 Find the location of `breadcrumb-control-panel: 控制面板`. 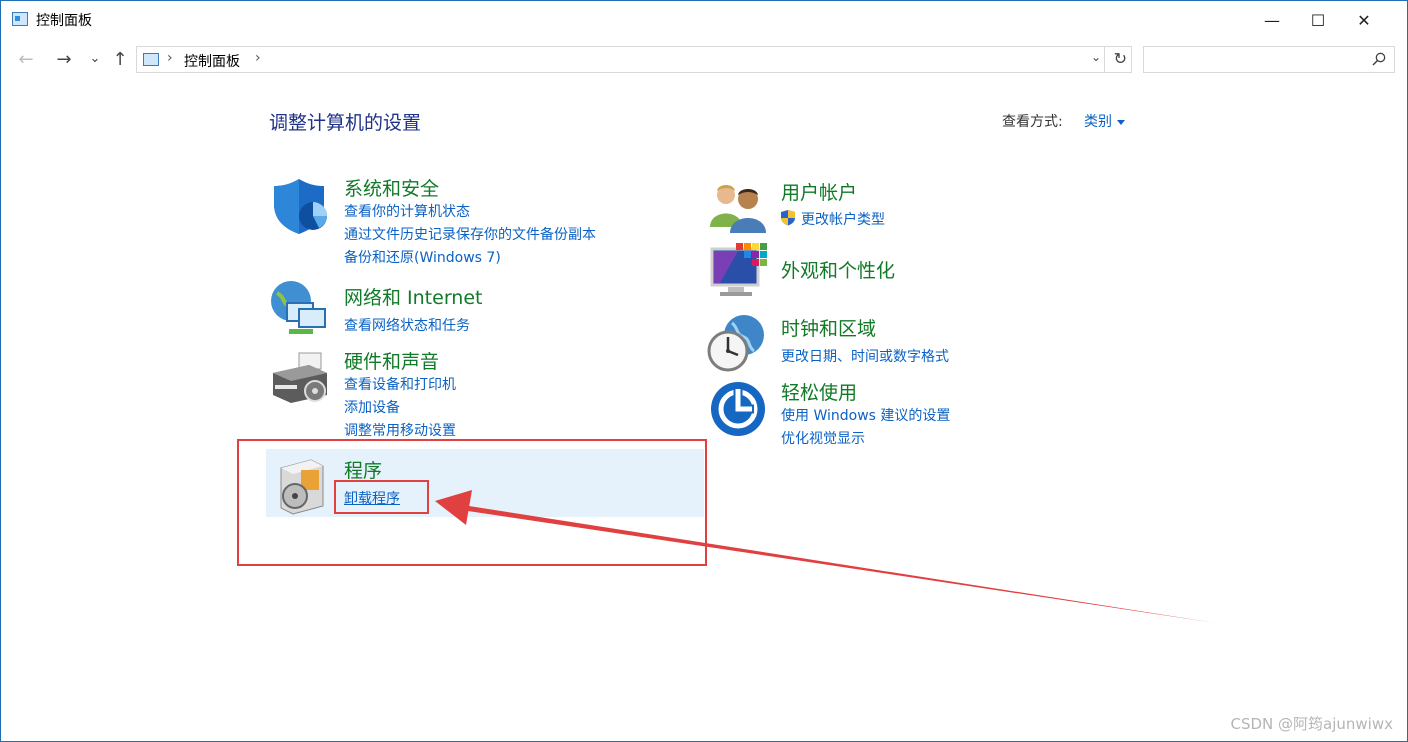

breadcrumb-control-panel: 控制面板 is located at coordinates (212, 61).